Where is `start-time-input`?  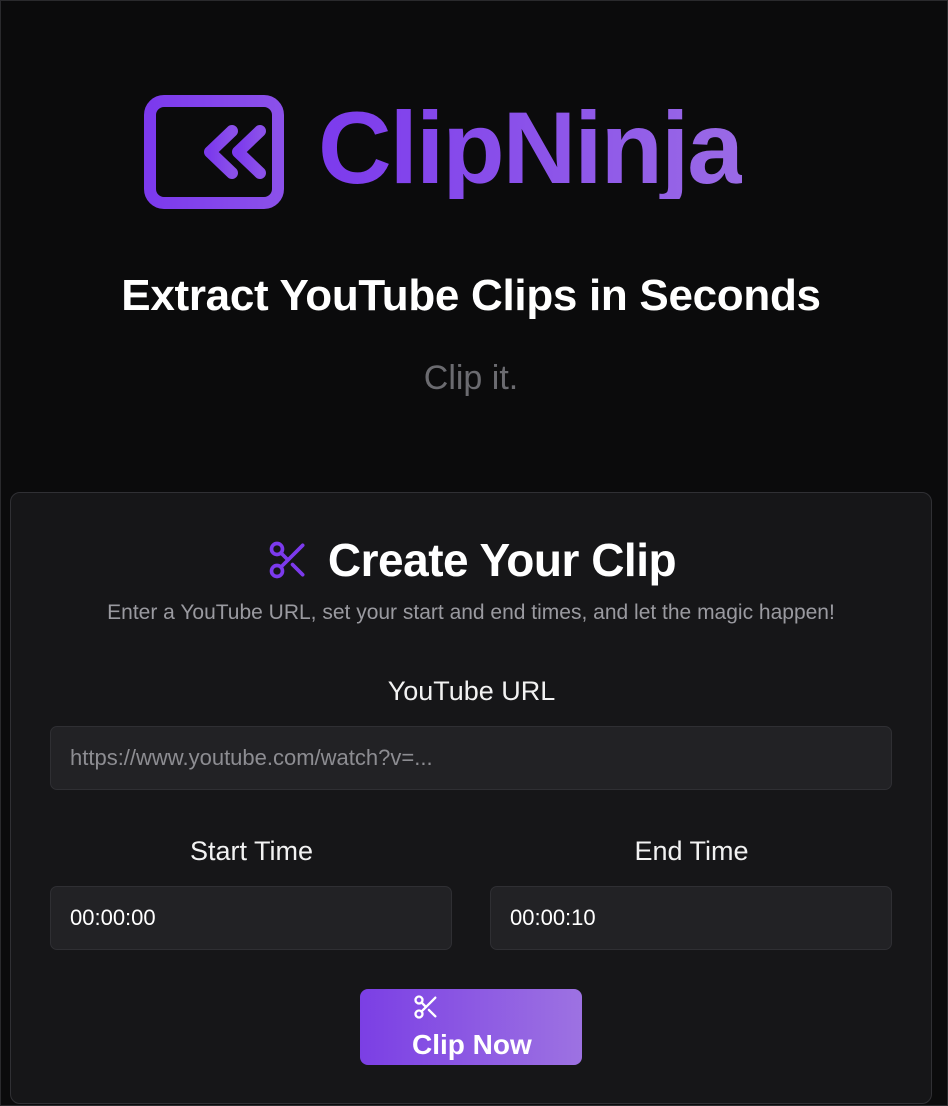 start-time-input is located at coordinates (251, 918).